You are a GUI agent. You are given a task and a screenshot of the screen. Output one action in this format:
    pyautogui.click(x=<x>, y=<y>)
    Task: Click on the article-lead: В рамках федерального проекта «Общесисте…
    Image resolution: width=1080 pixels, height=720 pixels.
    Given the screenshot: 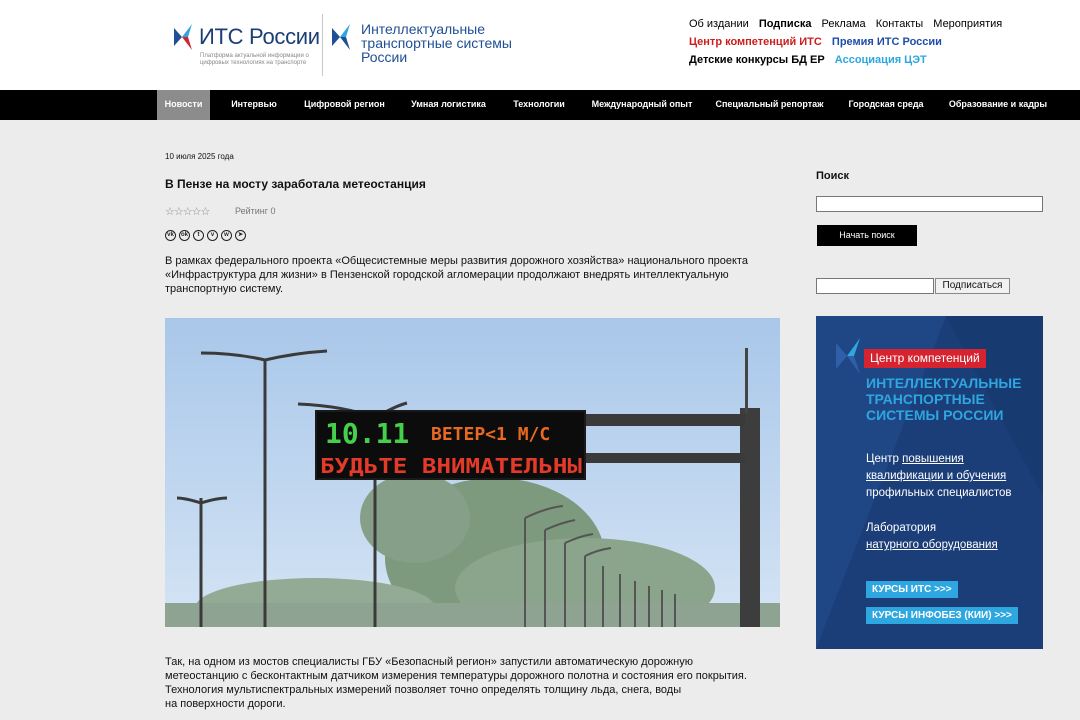 What is the action you would take?
    pyautogui.click(x=456, y=275)
    